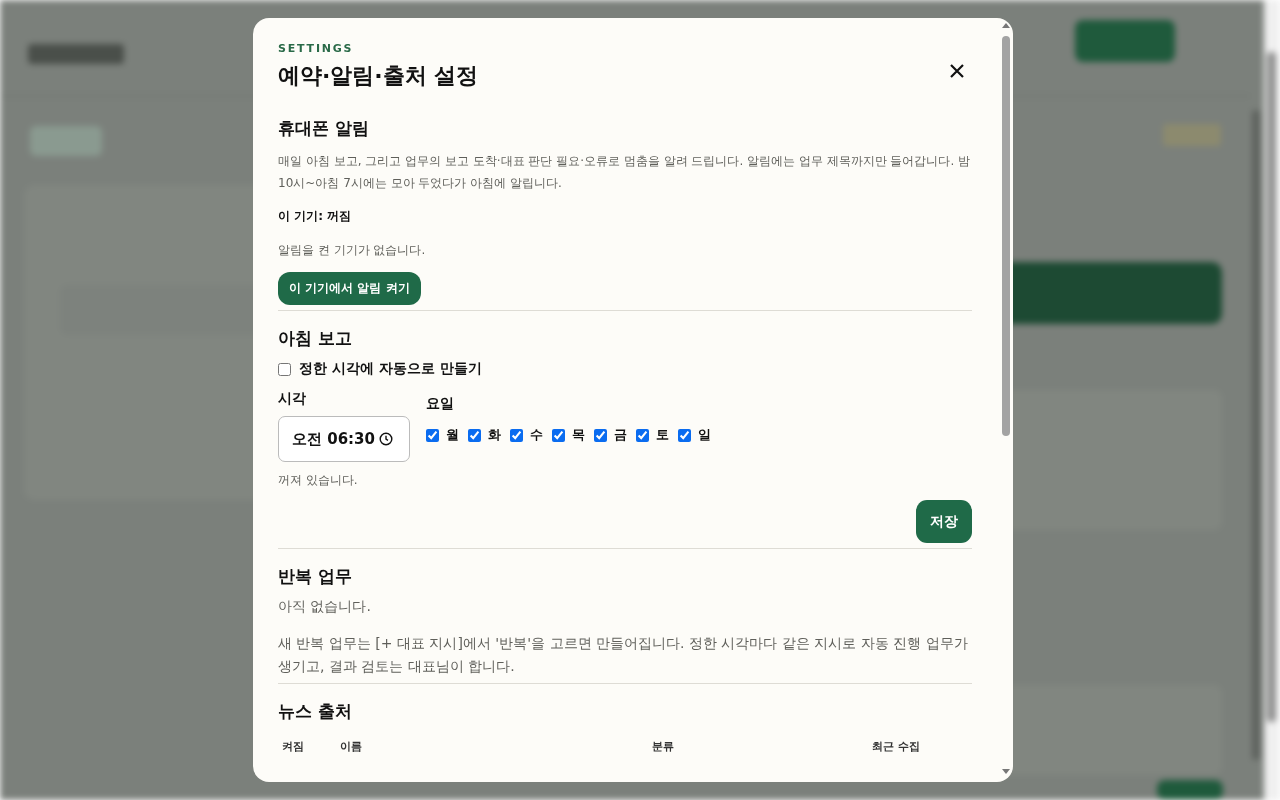  Describe the element at coordinates (344, 439) in the screenshot. I see `time-field: 오전 06:30` at that location.